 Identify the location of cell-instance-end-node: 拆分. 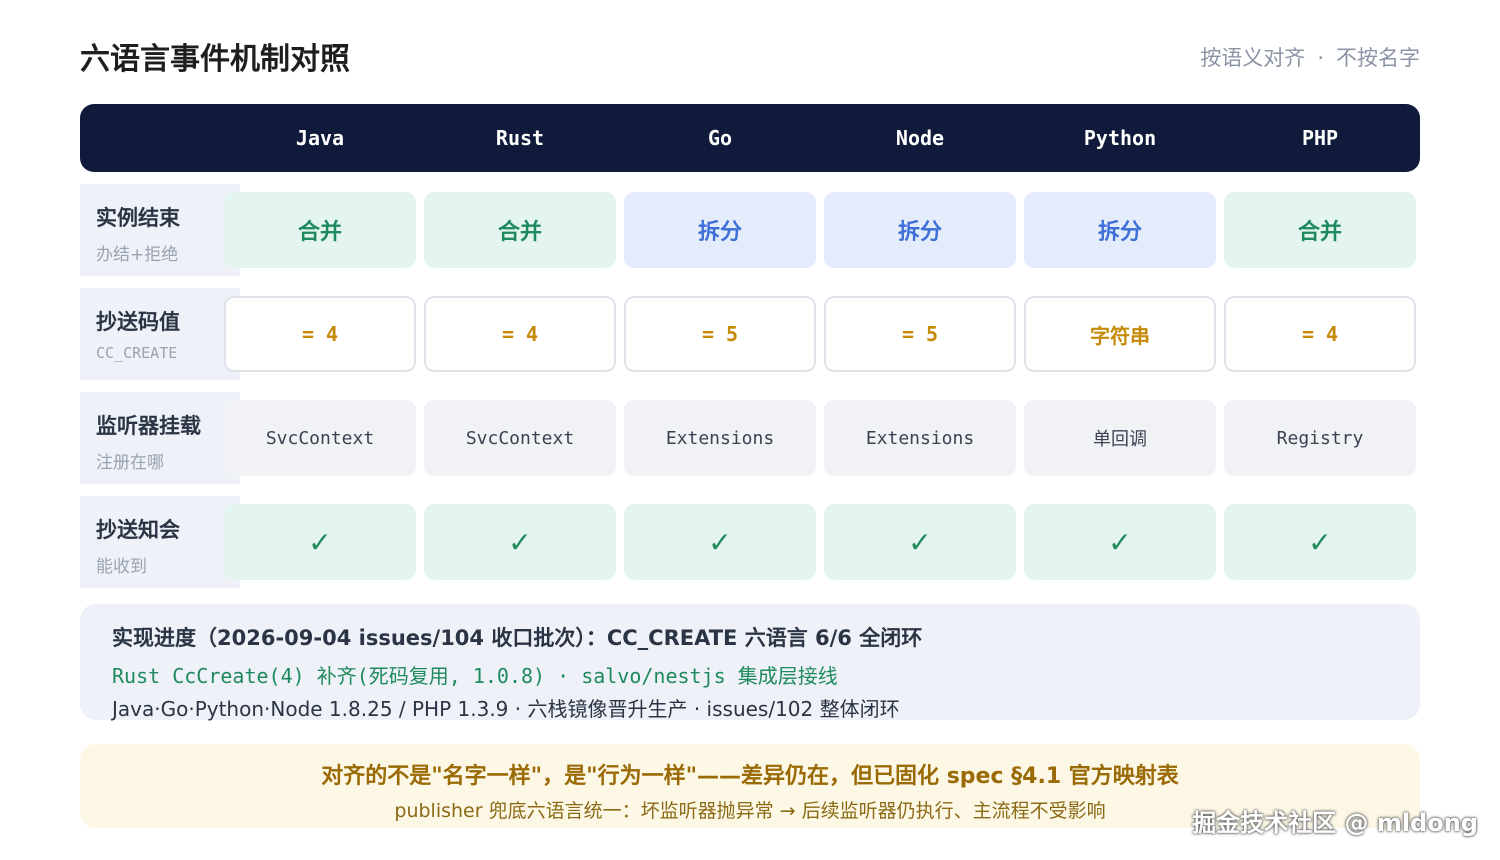
(920, 230).